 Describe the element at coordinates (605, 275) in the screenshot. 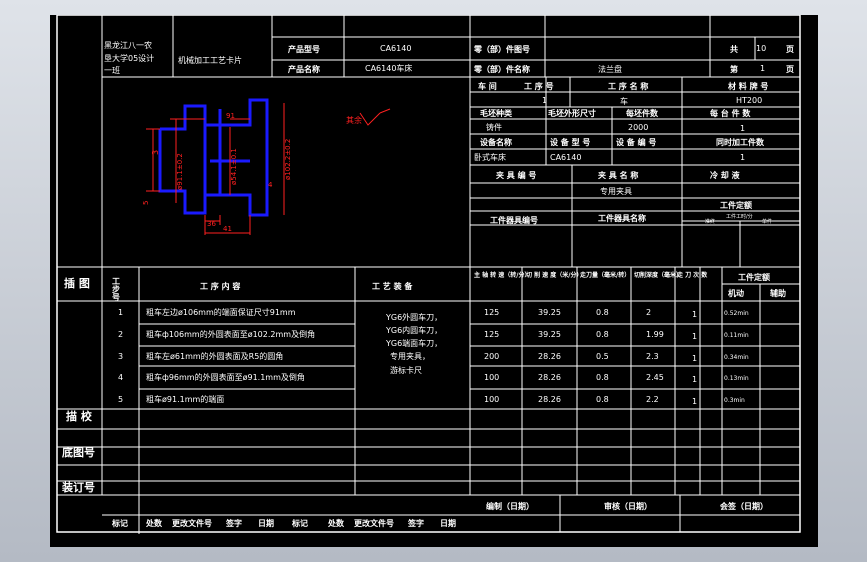

I see `hdr-feed: 走刀量（毫米/转）` at that location.